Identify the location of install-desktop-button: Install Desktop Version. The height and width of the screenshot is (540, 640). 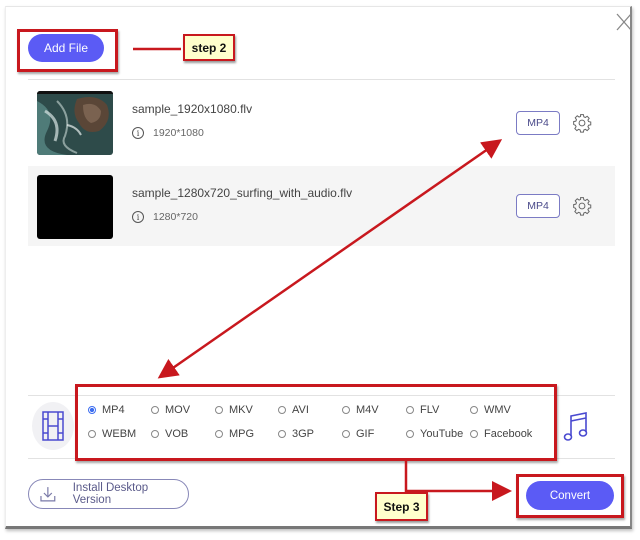
(108, 494).